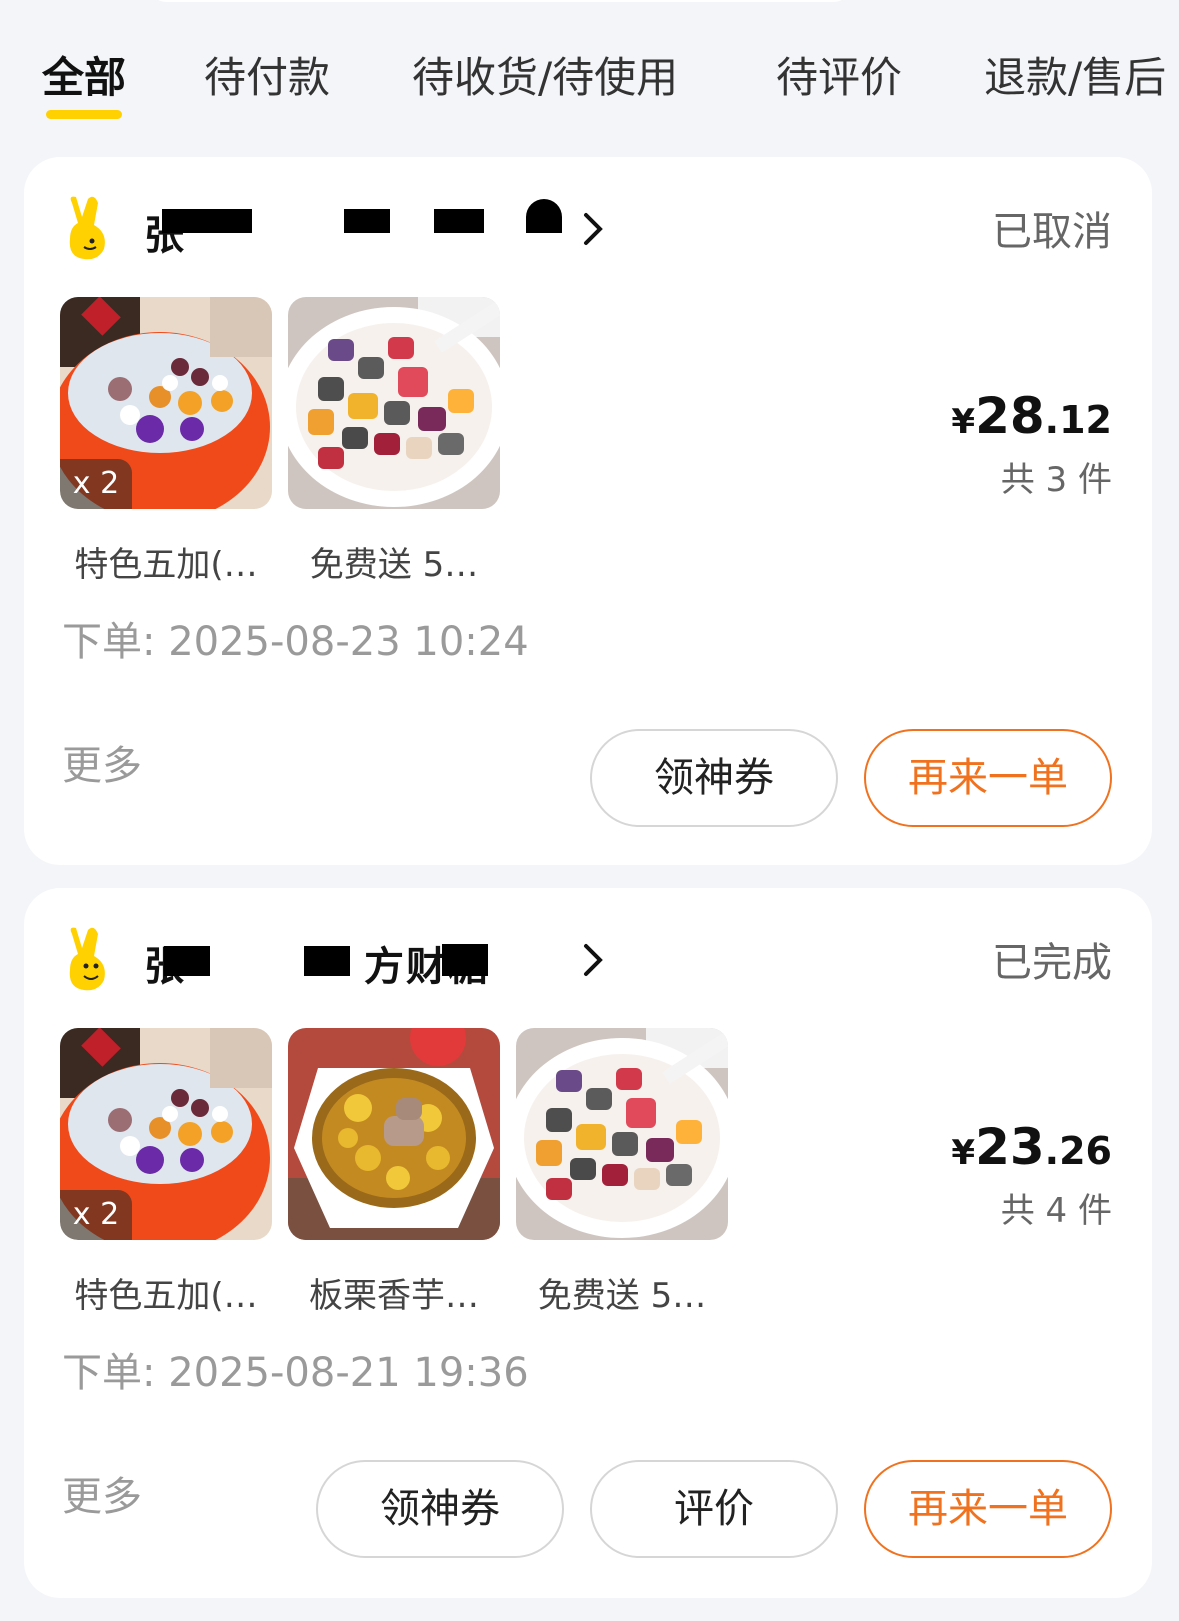 This screenshot has width=1179, height=1621. Describe the element at coordinates (545, 78) in the screenshot. I see `tab-pending-receipt: 待收货/待使用` at that location.